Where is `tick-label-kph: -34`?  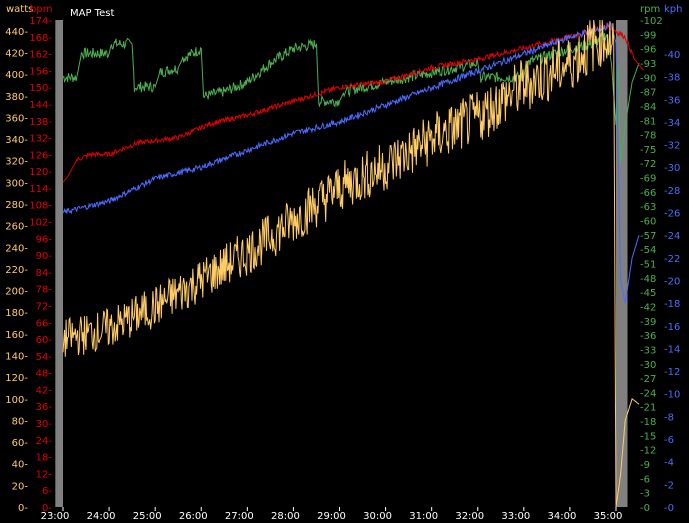 tick-label-kph: -34 is located at coordinates (672, 123).